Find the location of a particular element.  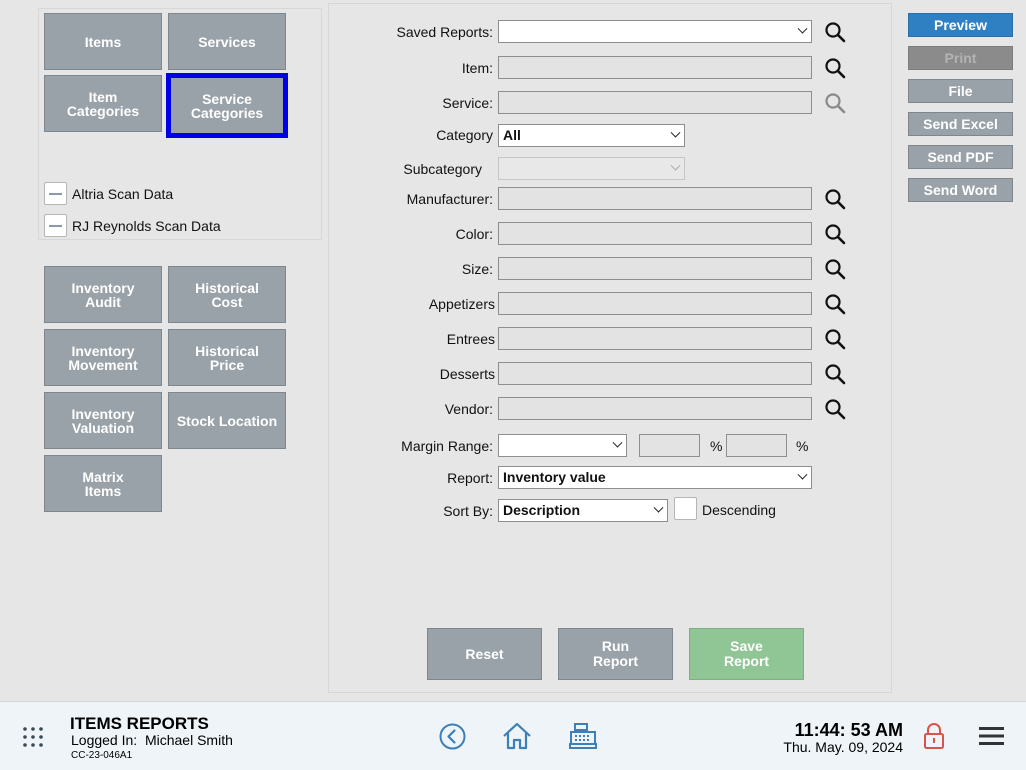

altria-scan-option: Altria Scan Data is located at coordinates (108, 193).